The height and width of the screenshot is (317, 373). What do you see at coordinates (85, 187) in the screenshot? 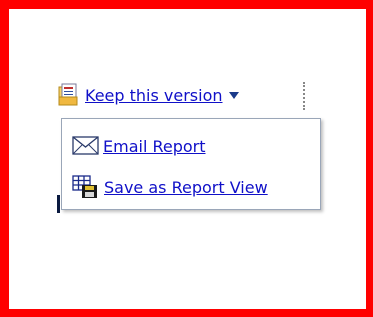
I see `report-grid-save-icon` at bounding box center [85, 187].